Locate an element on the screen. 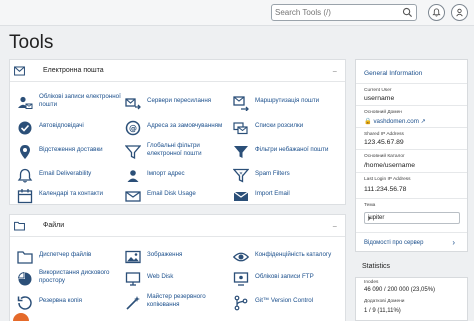 Image resolution: width=474 pixels, height=321 pixels. tool-import-email: Import Email is located at coordinates (288, 197).